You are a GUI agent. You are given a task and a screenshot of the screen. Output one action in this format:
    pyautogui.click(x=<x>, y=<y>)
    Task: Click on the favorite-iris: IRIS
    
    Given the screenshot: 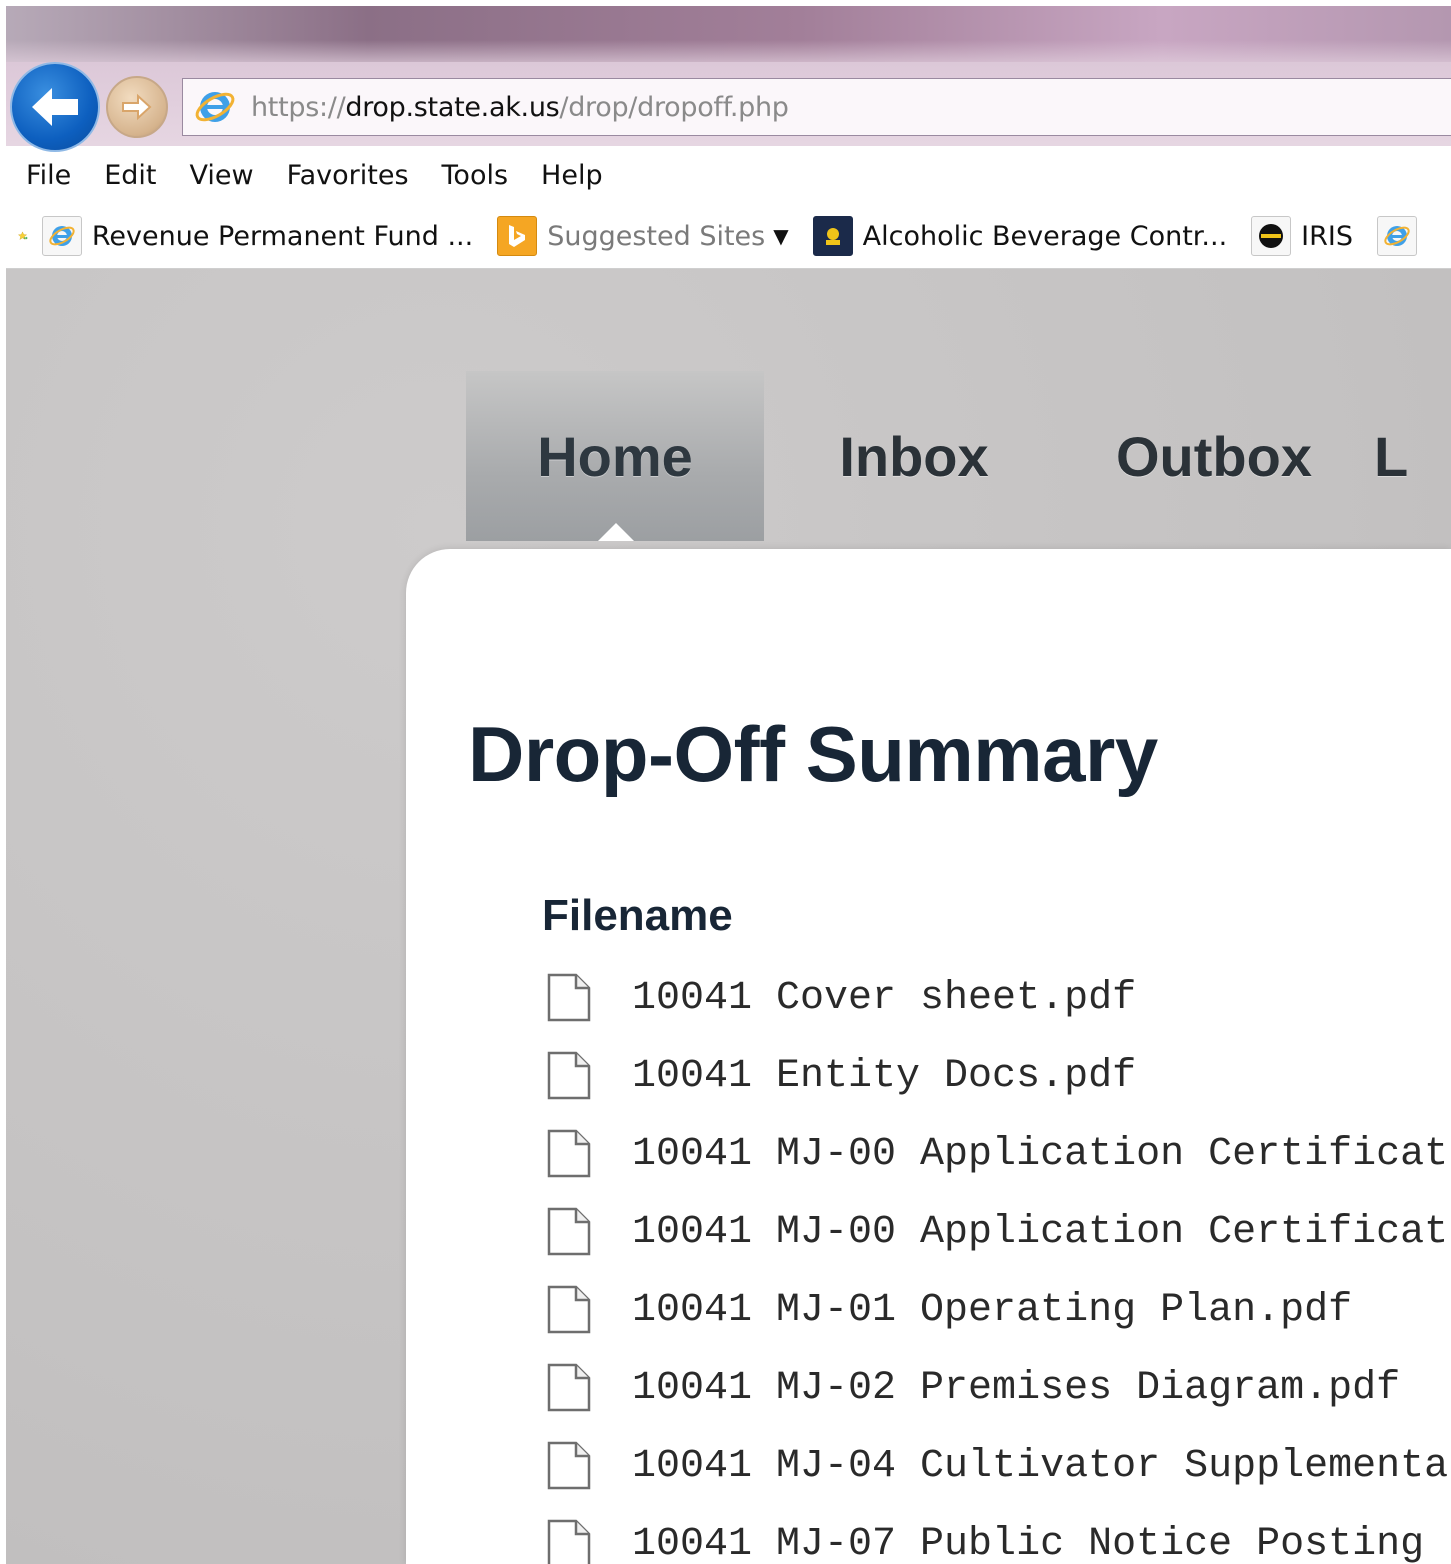 What is the action you would take?
    pyautogui.click(x=1302, y=236)
    